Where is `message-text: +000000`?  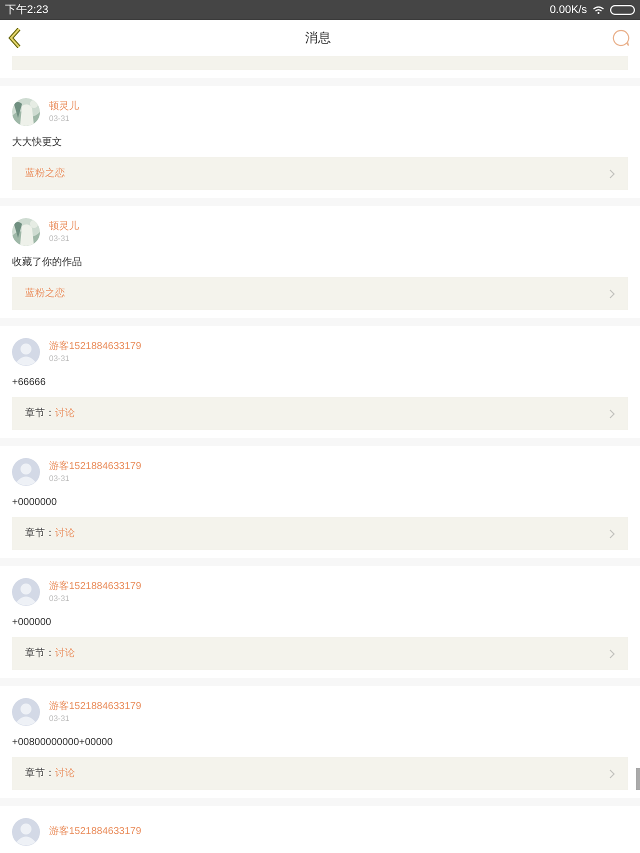 message-text: +000000 is located at coordinates (32, 623).